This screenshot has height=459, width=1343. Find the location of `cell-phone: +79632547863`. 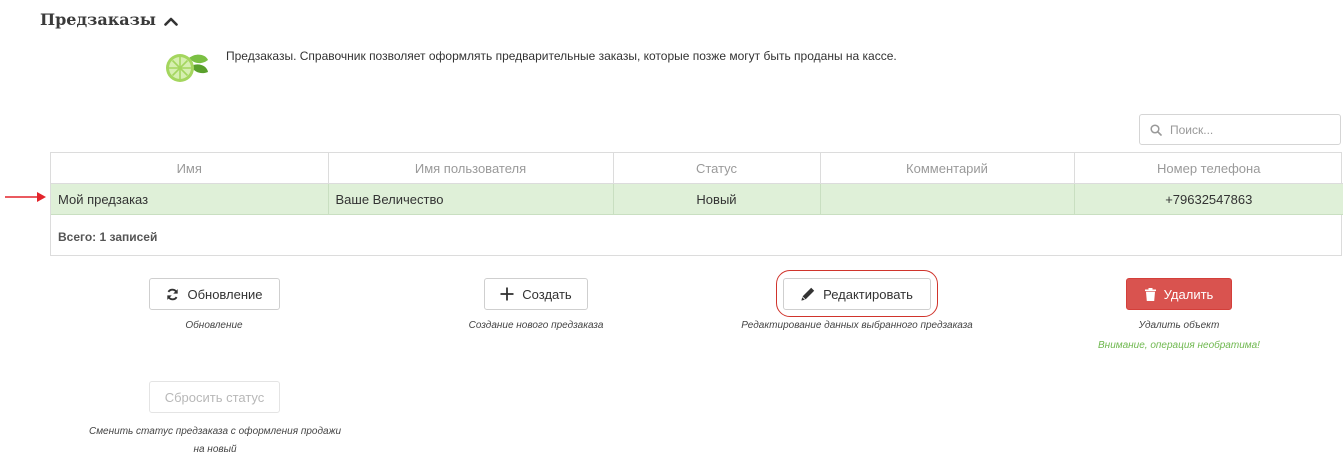

cell-phone: +79632547863 is located at coordinates (1208, 199).